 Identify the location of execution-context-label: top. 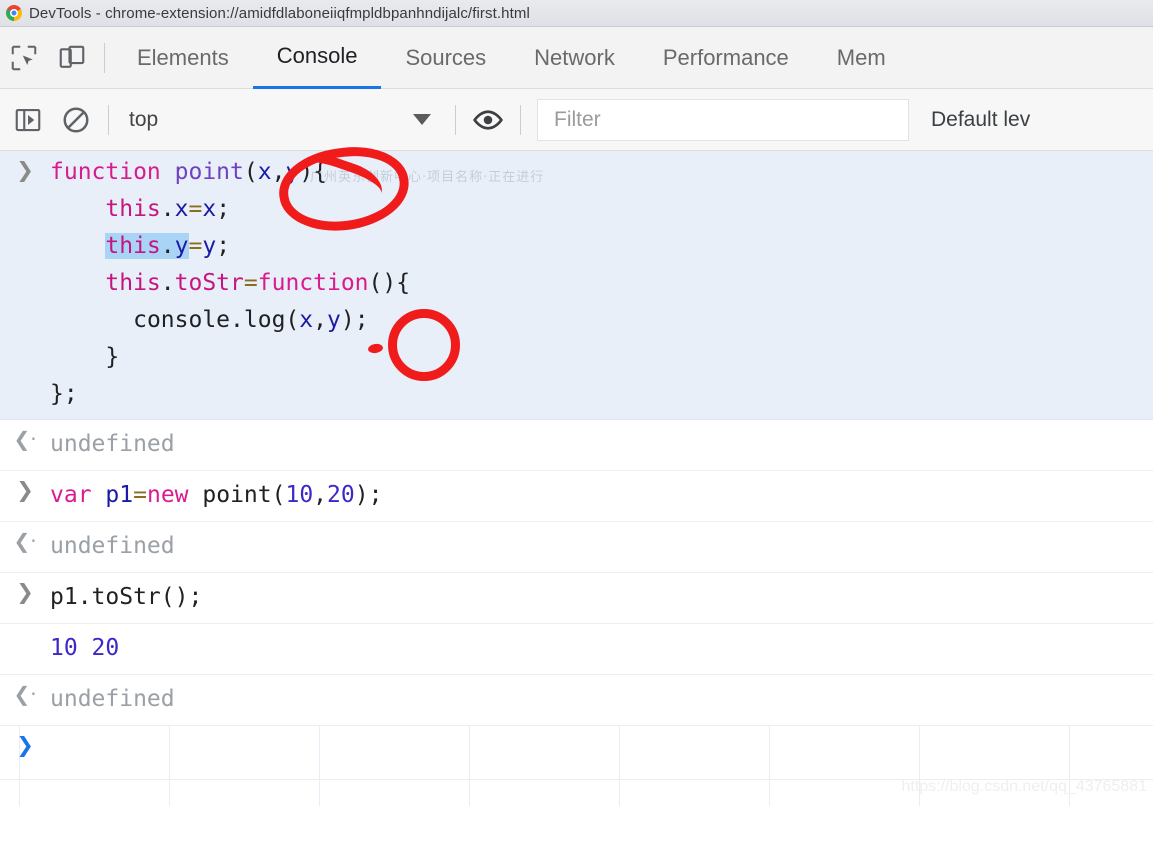
(144, 119).